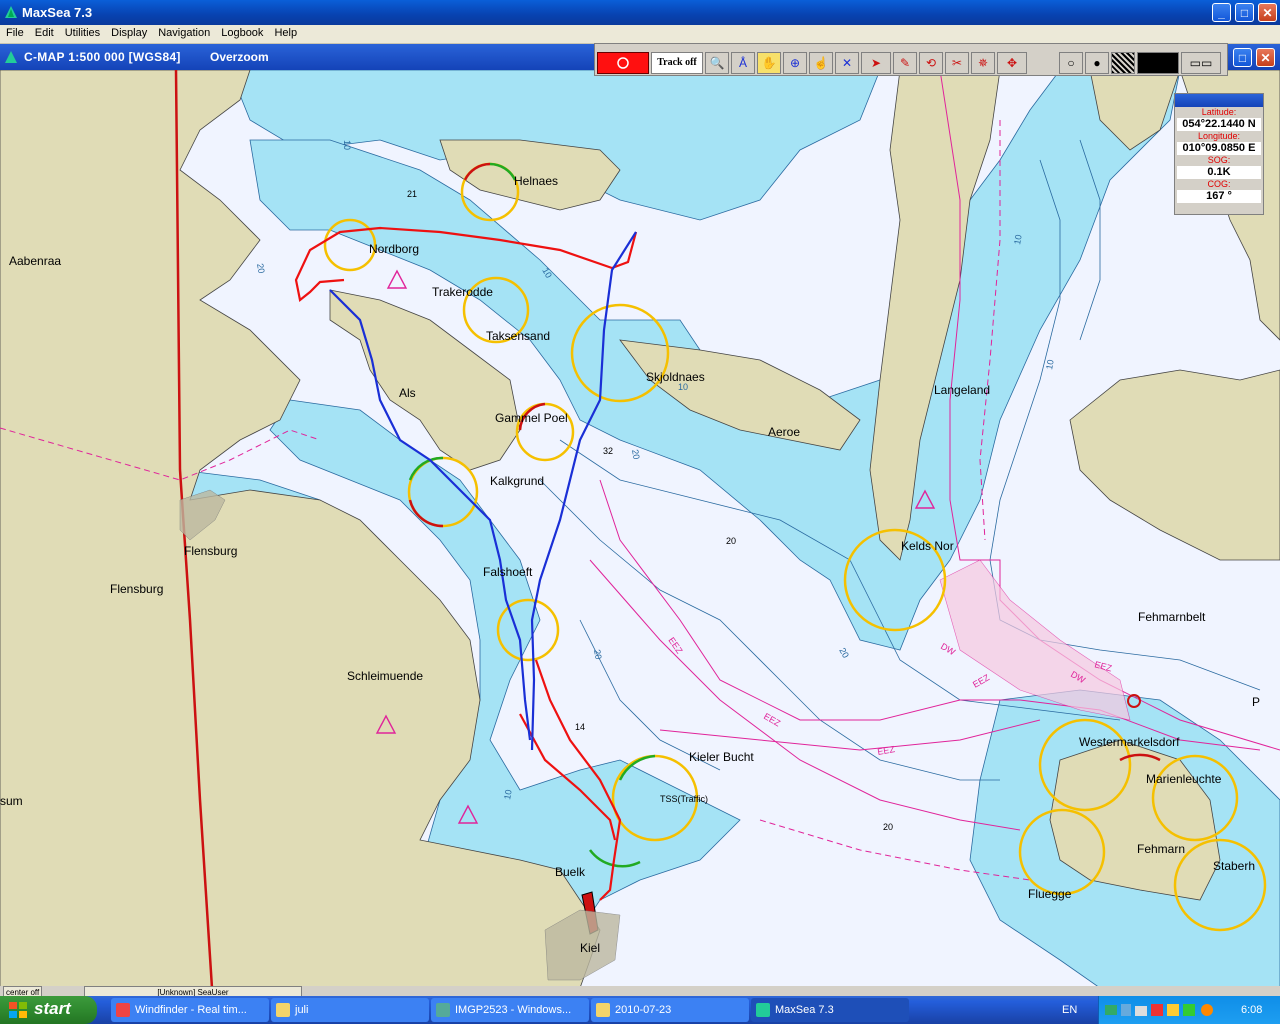 This screenshot has width=1280, height=1024. I want to click on maxsea-app-icon, so click(11, 12).